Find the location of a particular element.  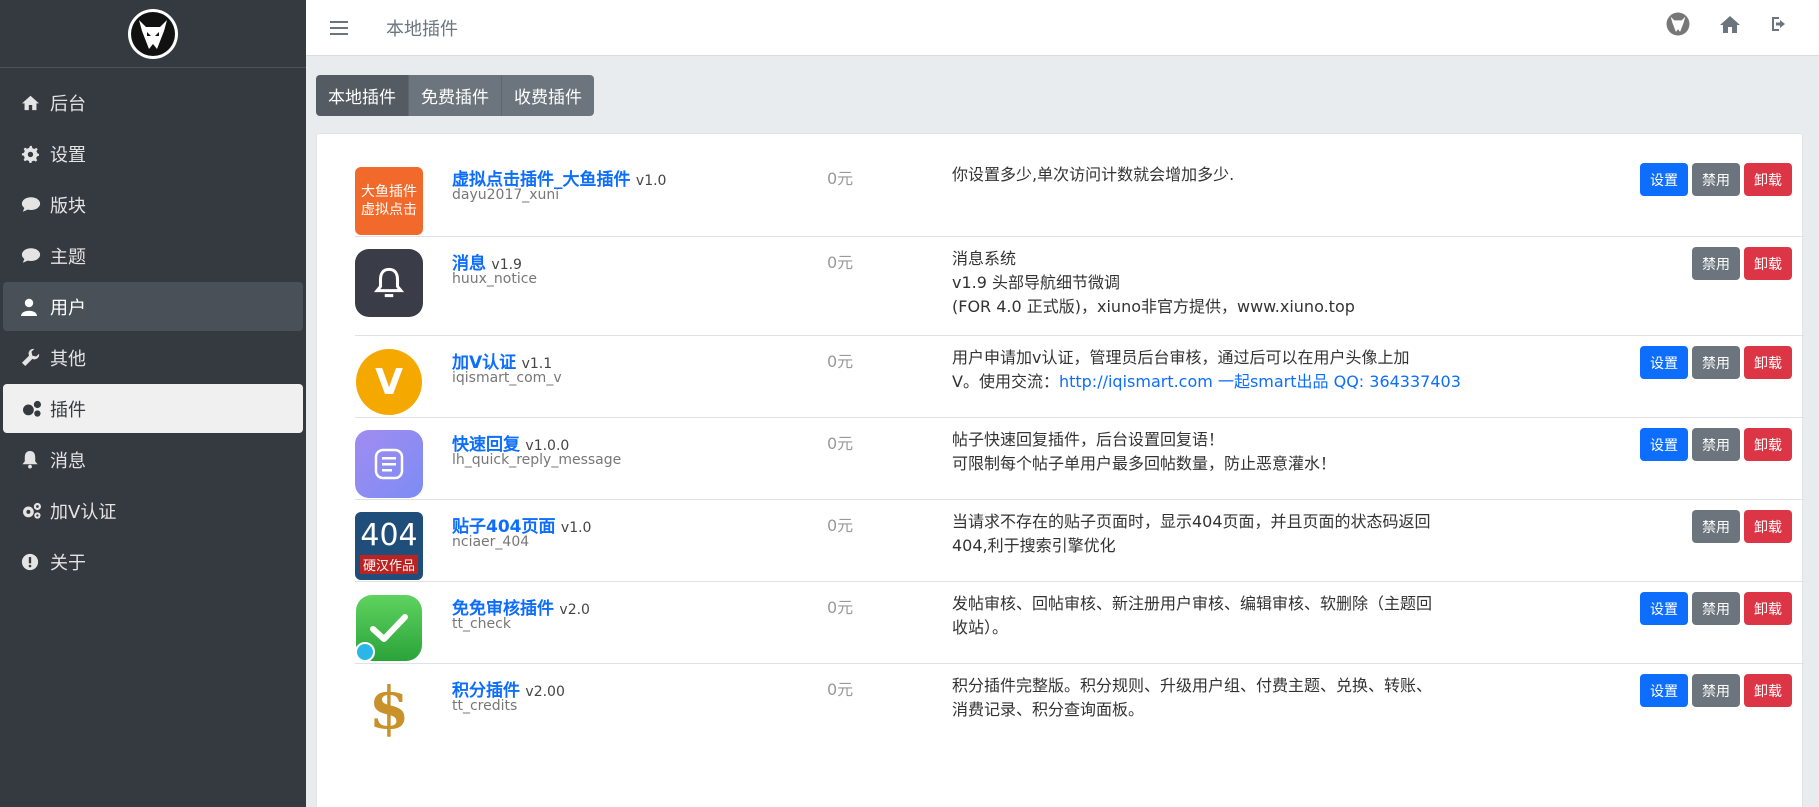

top-bar: 本地插件 is located at coordinates (1062, 28).